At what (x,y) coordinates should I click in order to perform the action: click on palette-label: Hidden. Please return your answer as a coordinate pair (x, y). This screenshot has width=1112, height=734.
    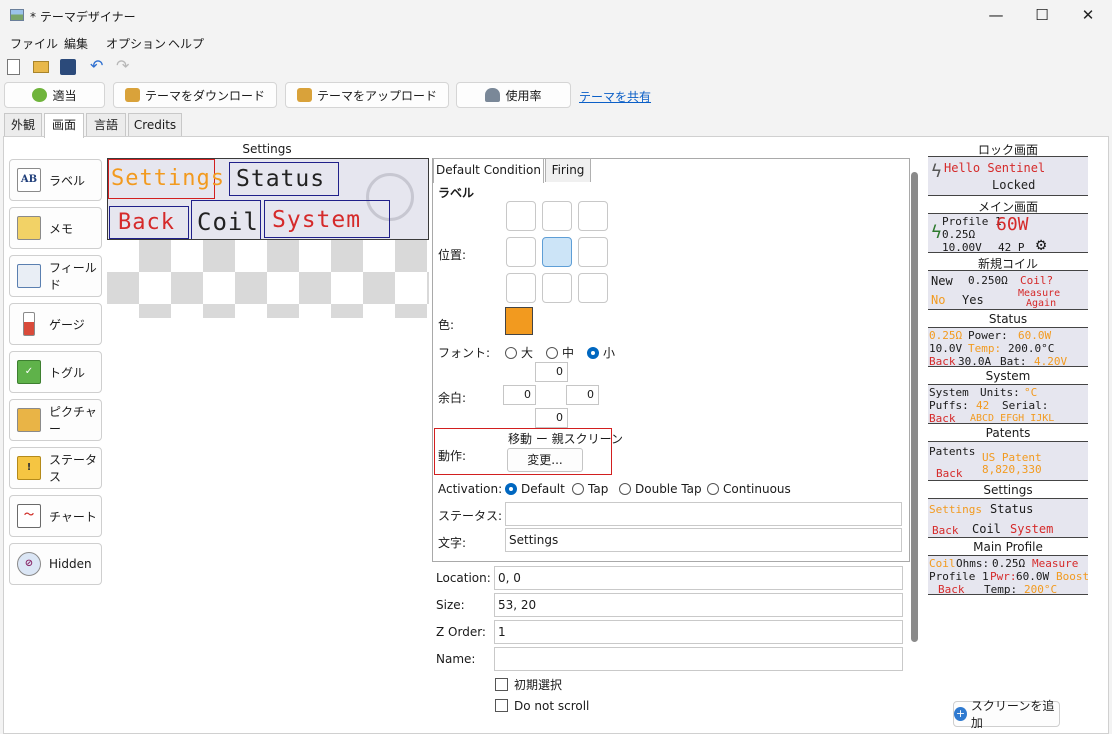
    Looking at the image, I should click on (70, 564).